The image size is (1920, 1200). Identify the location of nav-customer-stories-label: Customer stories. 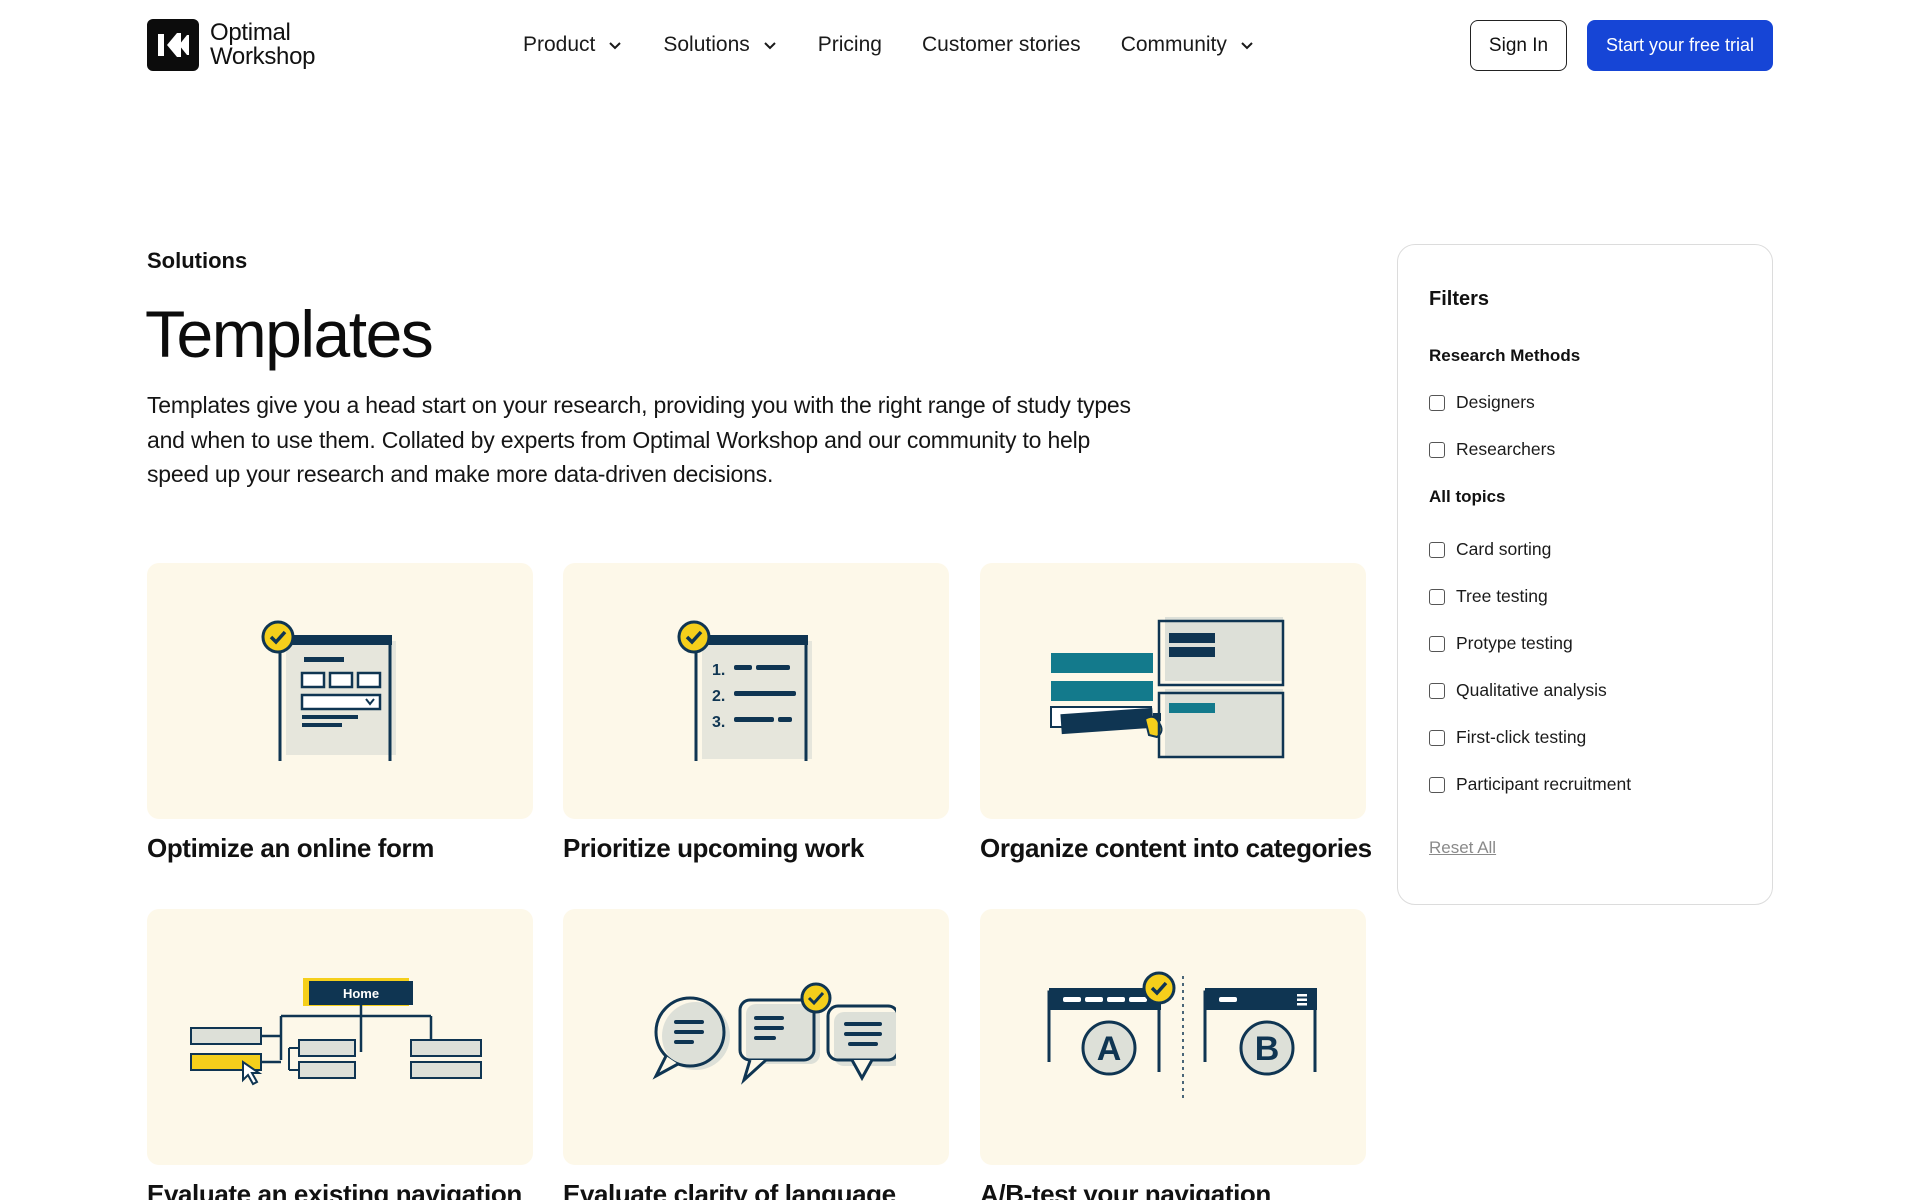
(1001, 44).